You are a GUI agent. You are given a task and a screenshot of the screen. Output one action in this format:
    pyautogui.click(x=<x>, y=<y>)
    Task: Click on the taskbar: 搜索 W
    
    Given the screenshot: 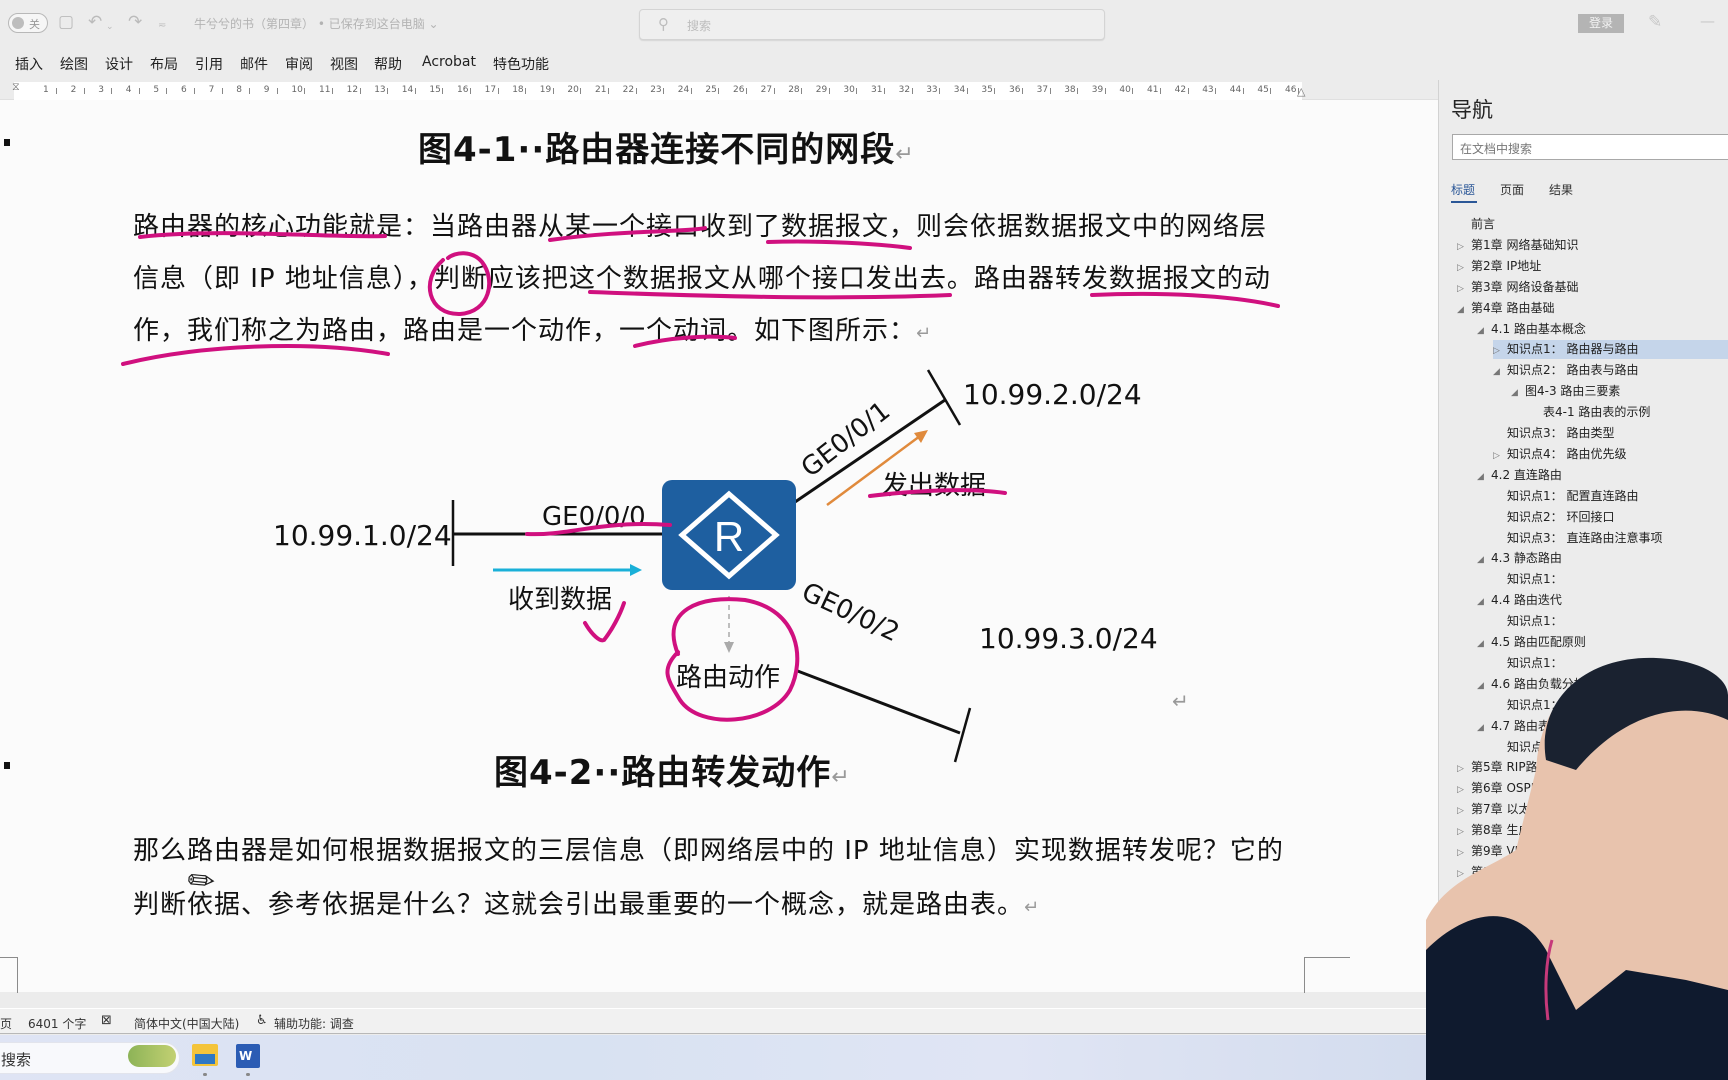 What is the action you would take?
    pyautogui.click(x=720, y=1057)
    